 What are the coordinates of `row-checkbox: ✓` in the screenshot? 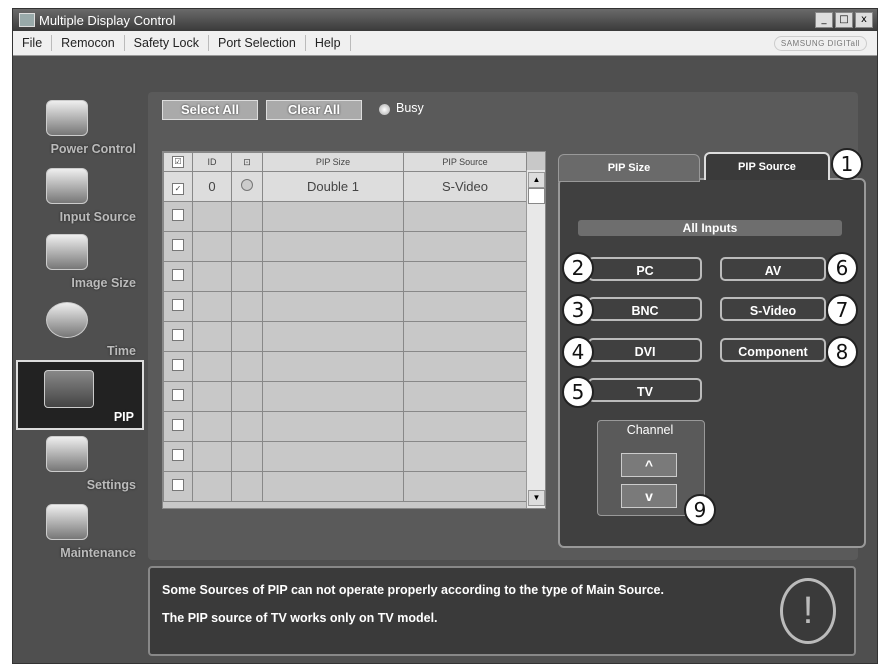 It's located at (178, 186).